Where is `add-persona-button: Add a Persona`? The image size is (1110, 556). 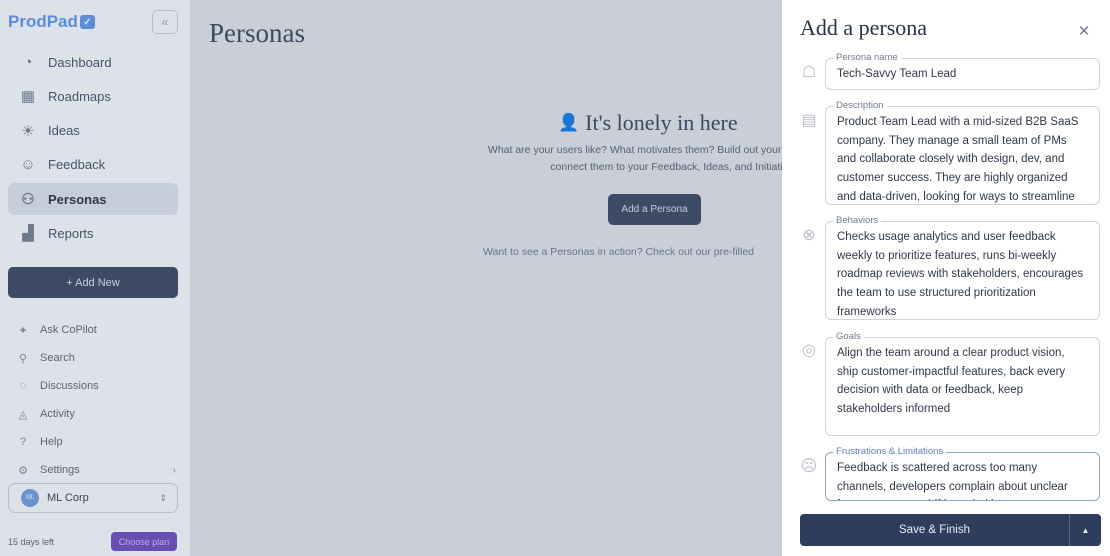 add-persona-button: Add a Persona is located at coordinates (654, 209).